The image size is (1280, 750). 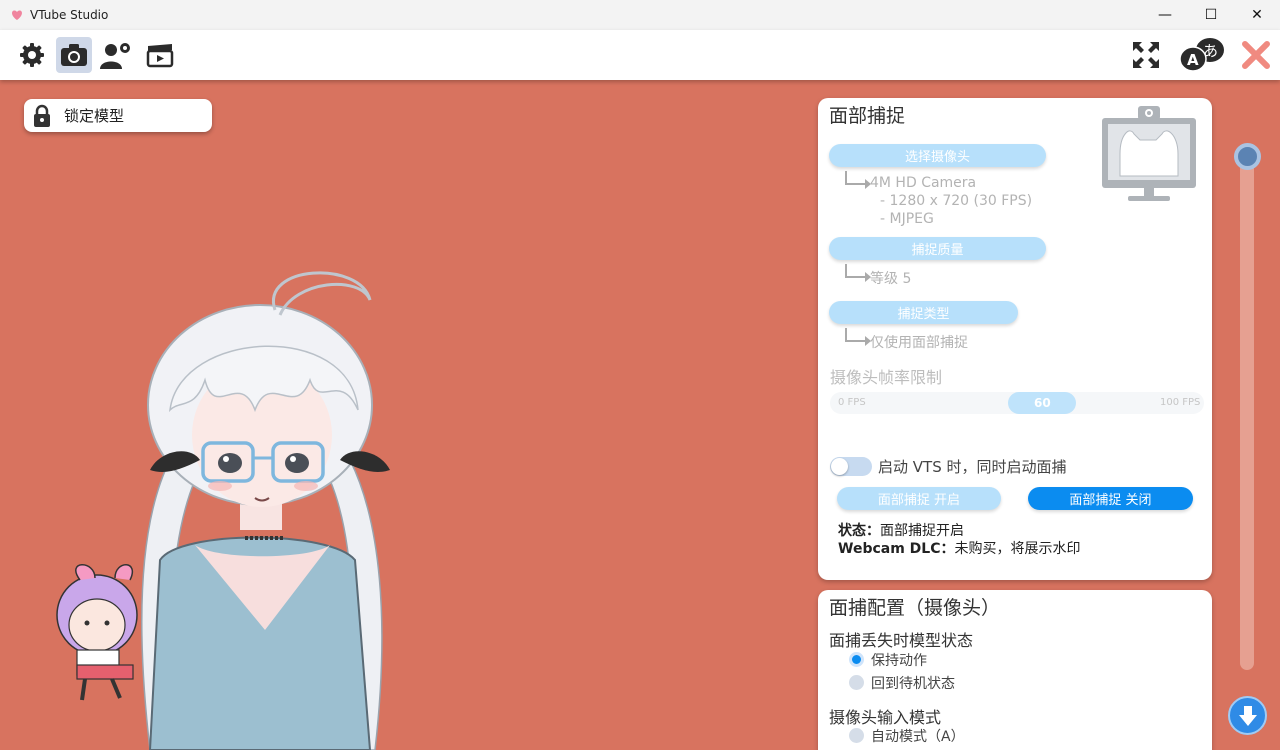 I want to click on panel-scrollbar, so click(x=1247, y=408).